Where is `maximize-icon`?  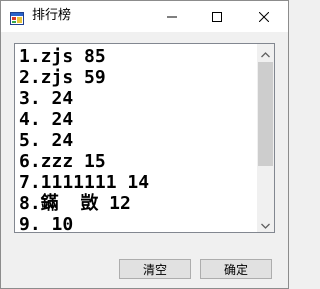 maximize-icon is located at coordinates (216, 16).